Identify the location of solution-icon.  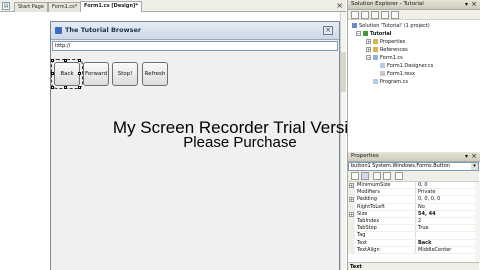
(354, 25).